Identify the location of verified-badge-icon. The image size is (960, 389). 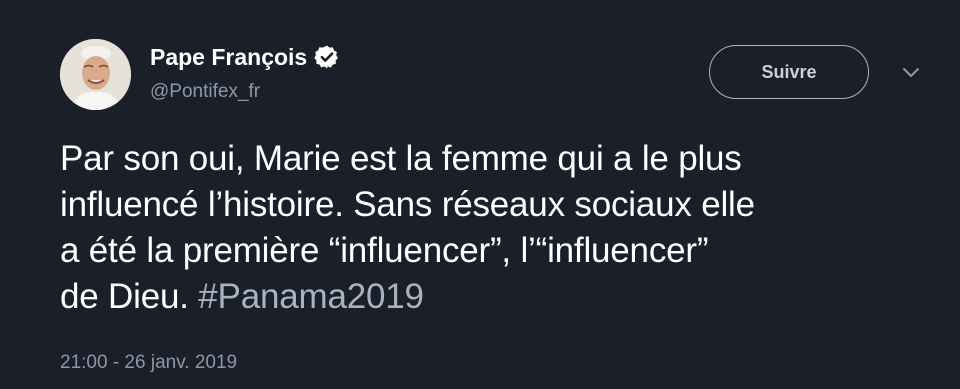
(326, 57).